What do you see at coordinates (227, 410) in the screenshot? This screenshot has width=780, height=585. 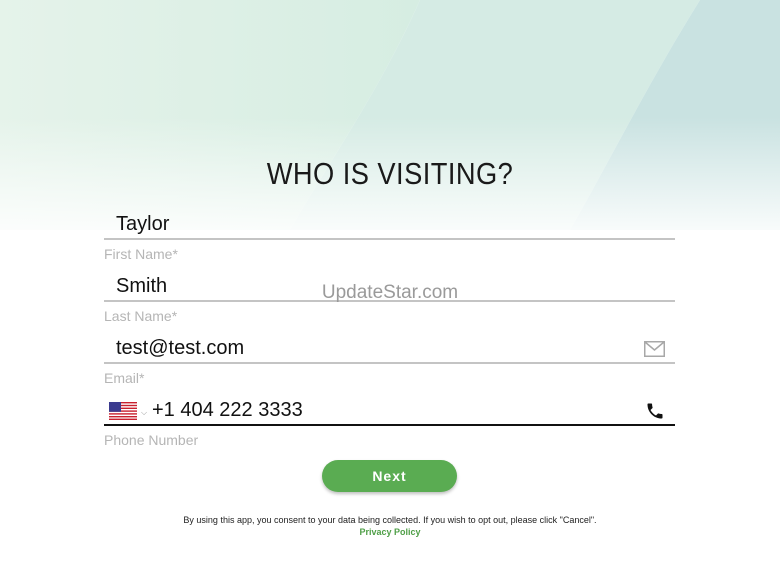 I see `phone-value: +1 404 222 3333` at bounding box center [227, 410].